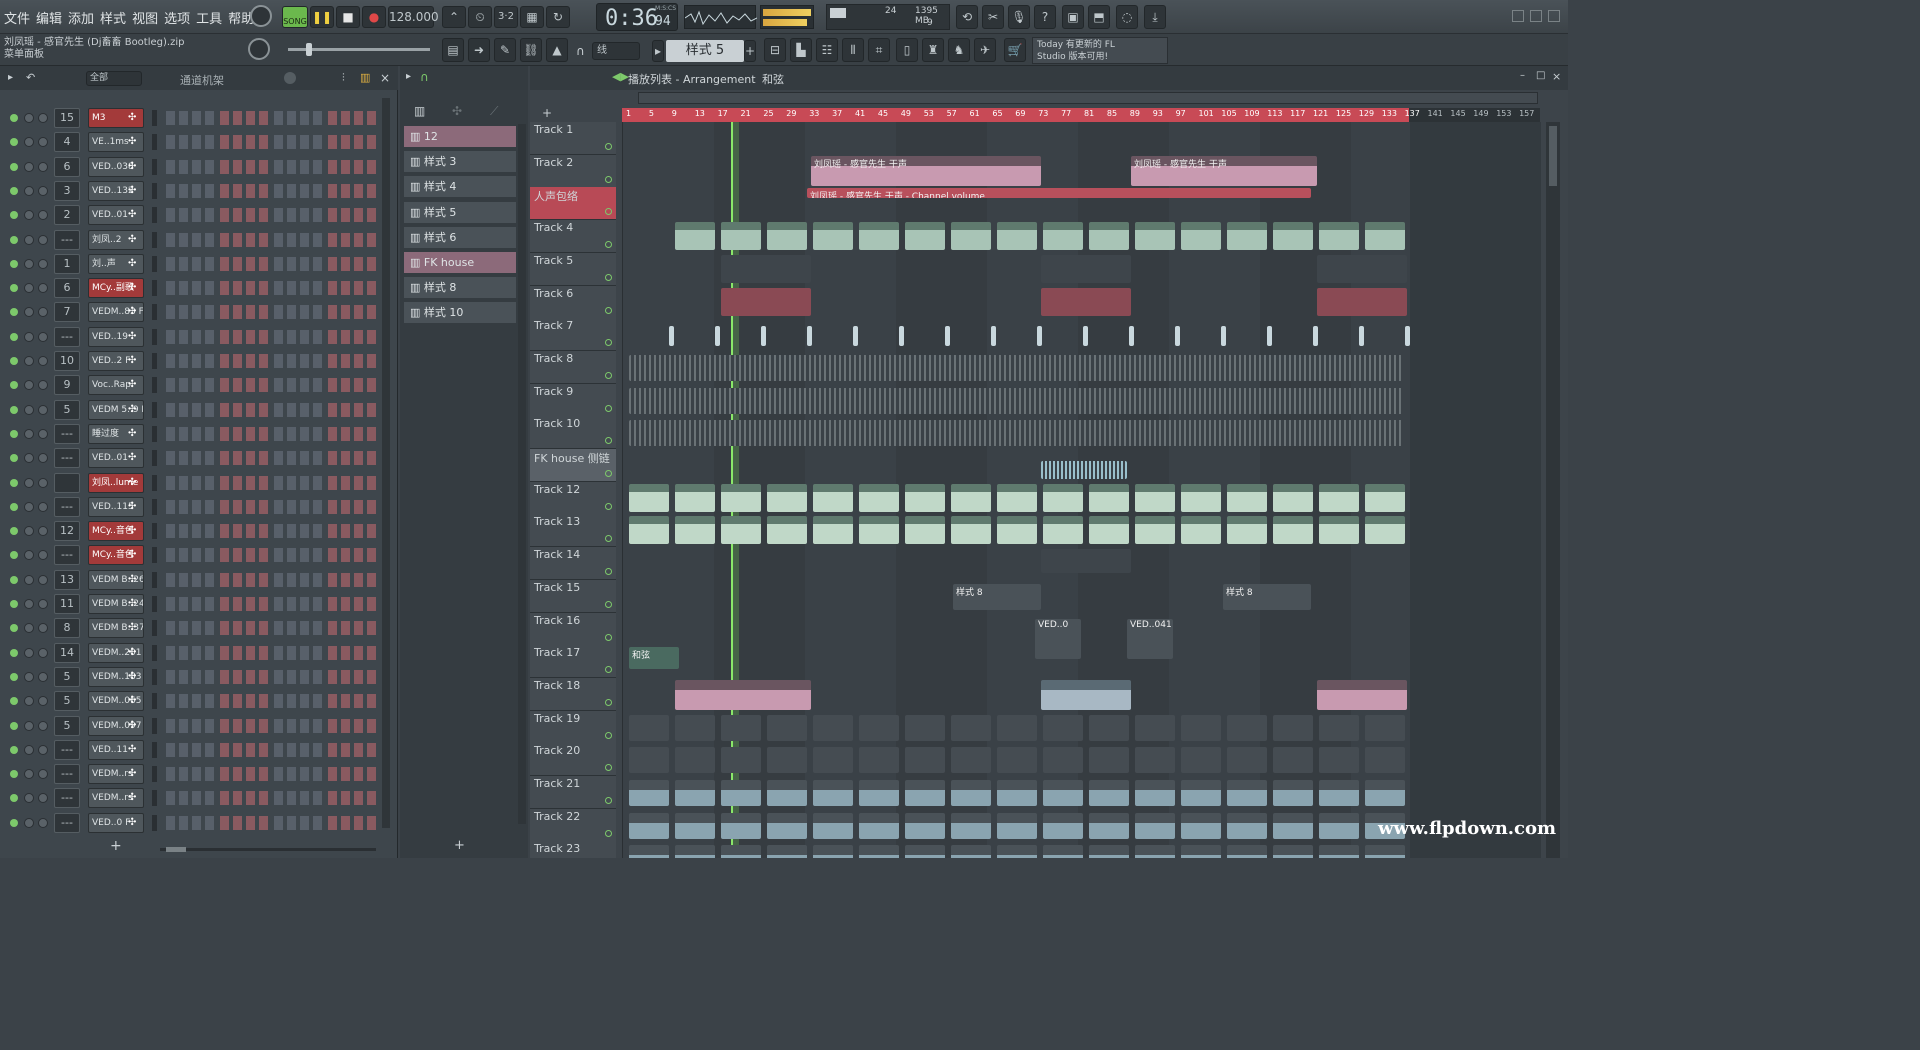  Describe the element at coordinates (195, 604) in the screenshot. I see `channel-row: 11 VEDM B..24 F ✣` at that location.